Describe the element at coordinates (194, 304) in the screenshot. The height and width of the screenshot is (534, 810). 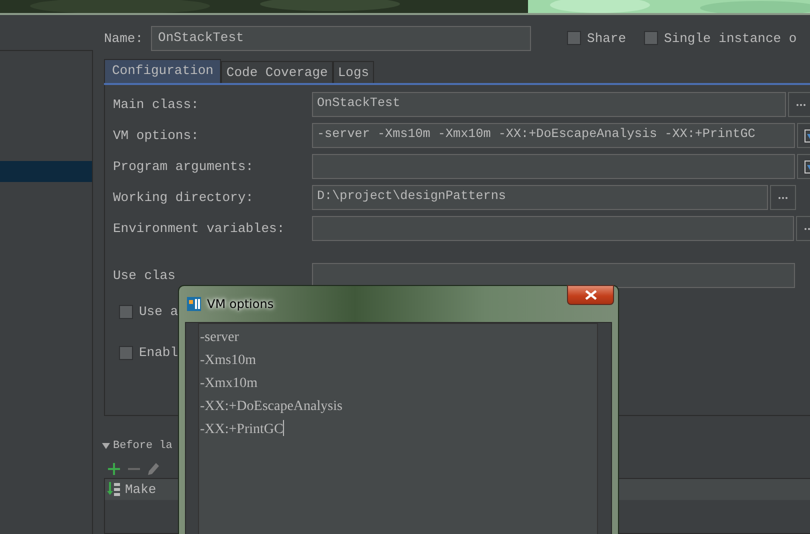
I see `app-icon` at that location.